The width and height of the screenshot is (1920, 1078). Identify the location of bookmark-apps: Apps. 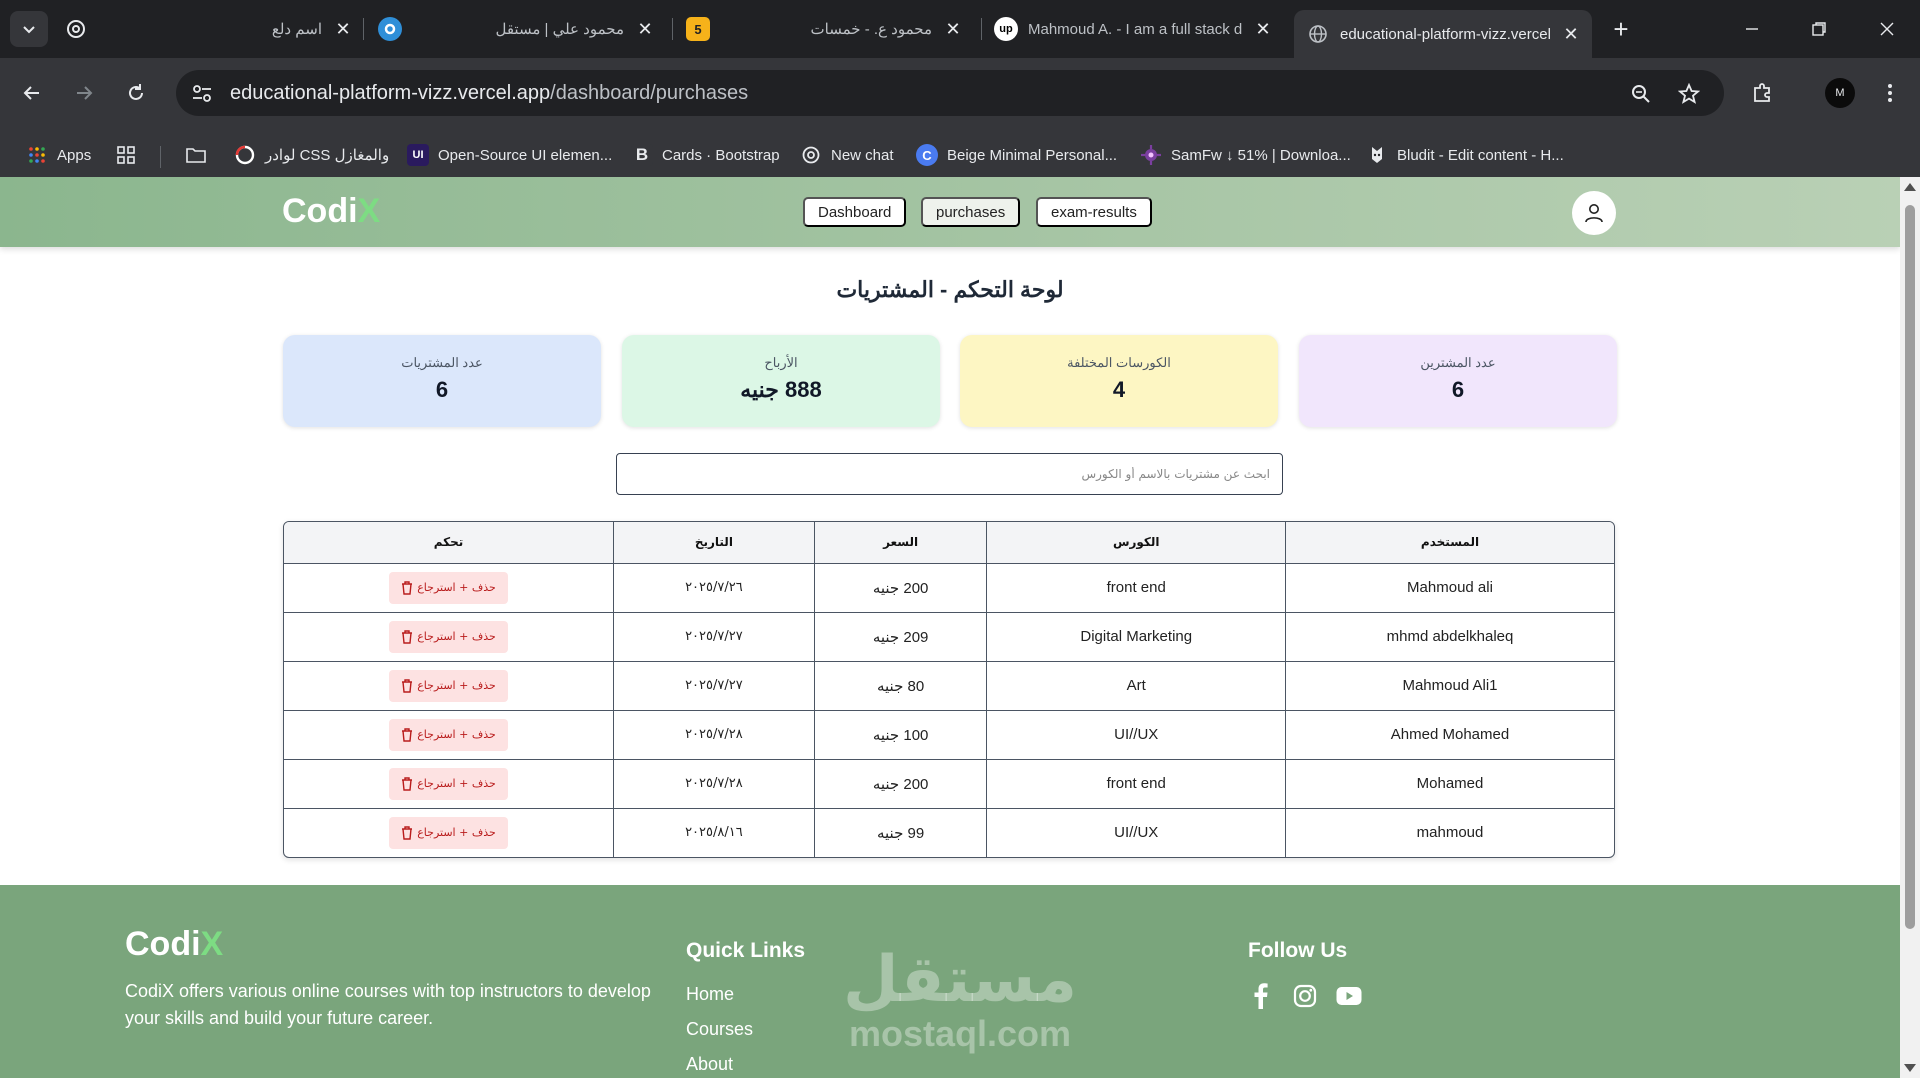
(58, 155).